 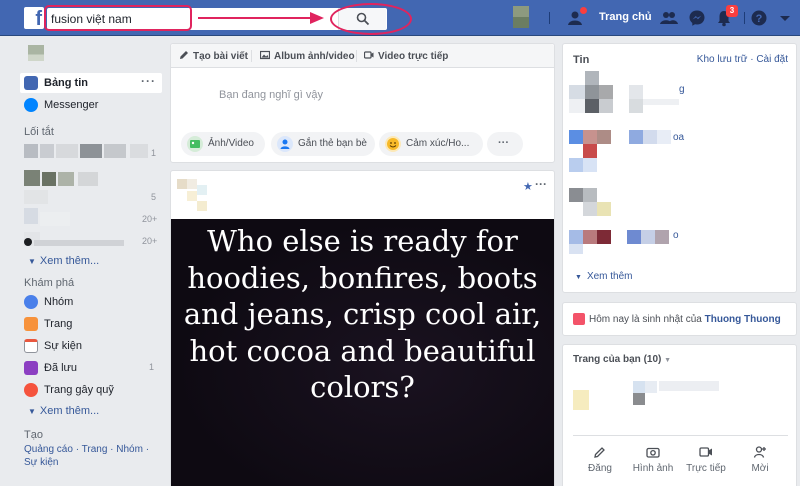 What do you see at coordinates (581, 400) in the screenshot?
I see `page-avatar` at bounding box center [581, 400].